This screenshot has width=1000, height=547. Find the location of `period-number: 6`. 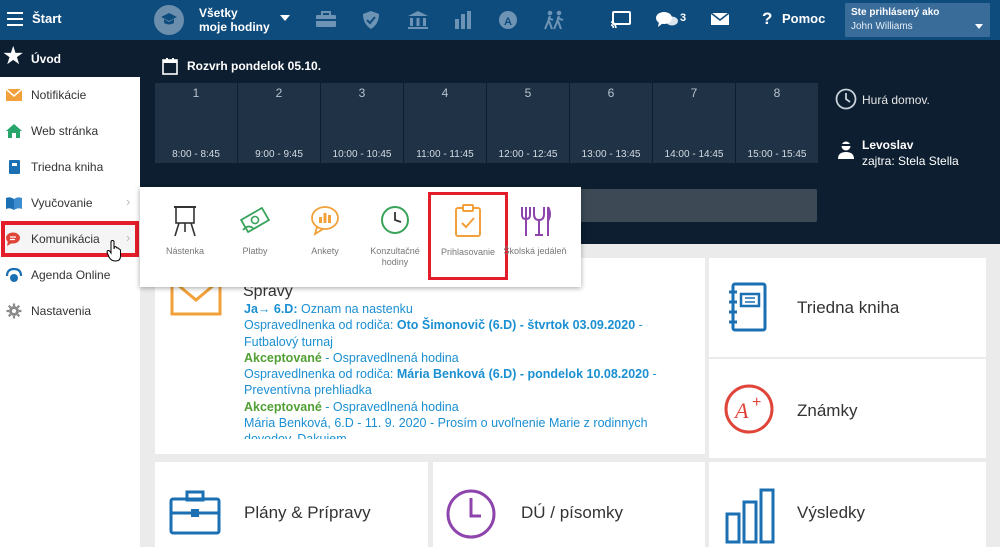

period-number: 6 is located at coordinates (611, 93).